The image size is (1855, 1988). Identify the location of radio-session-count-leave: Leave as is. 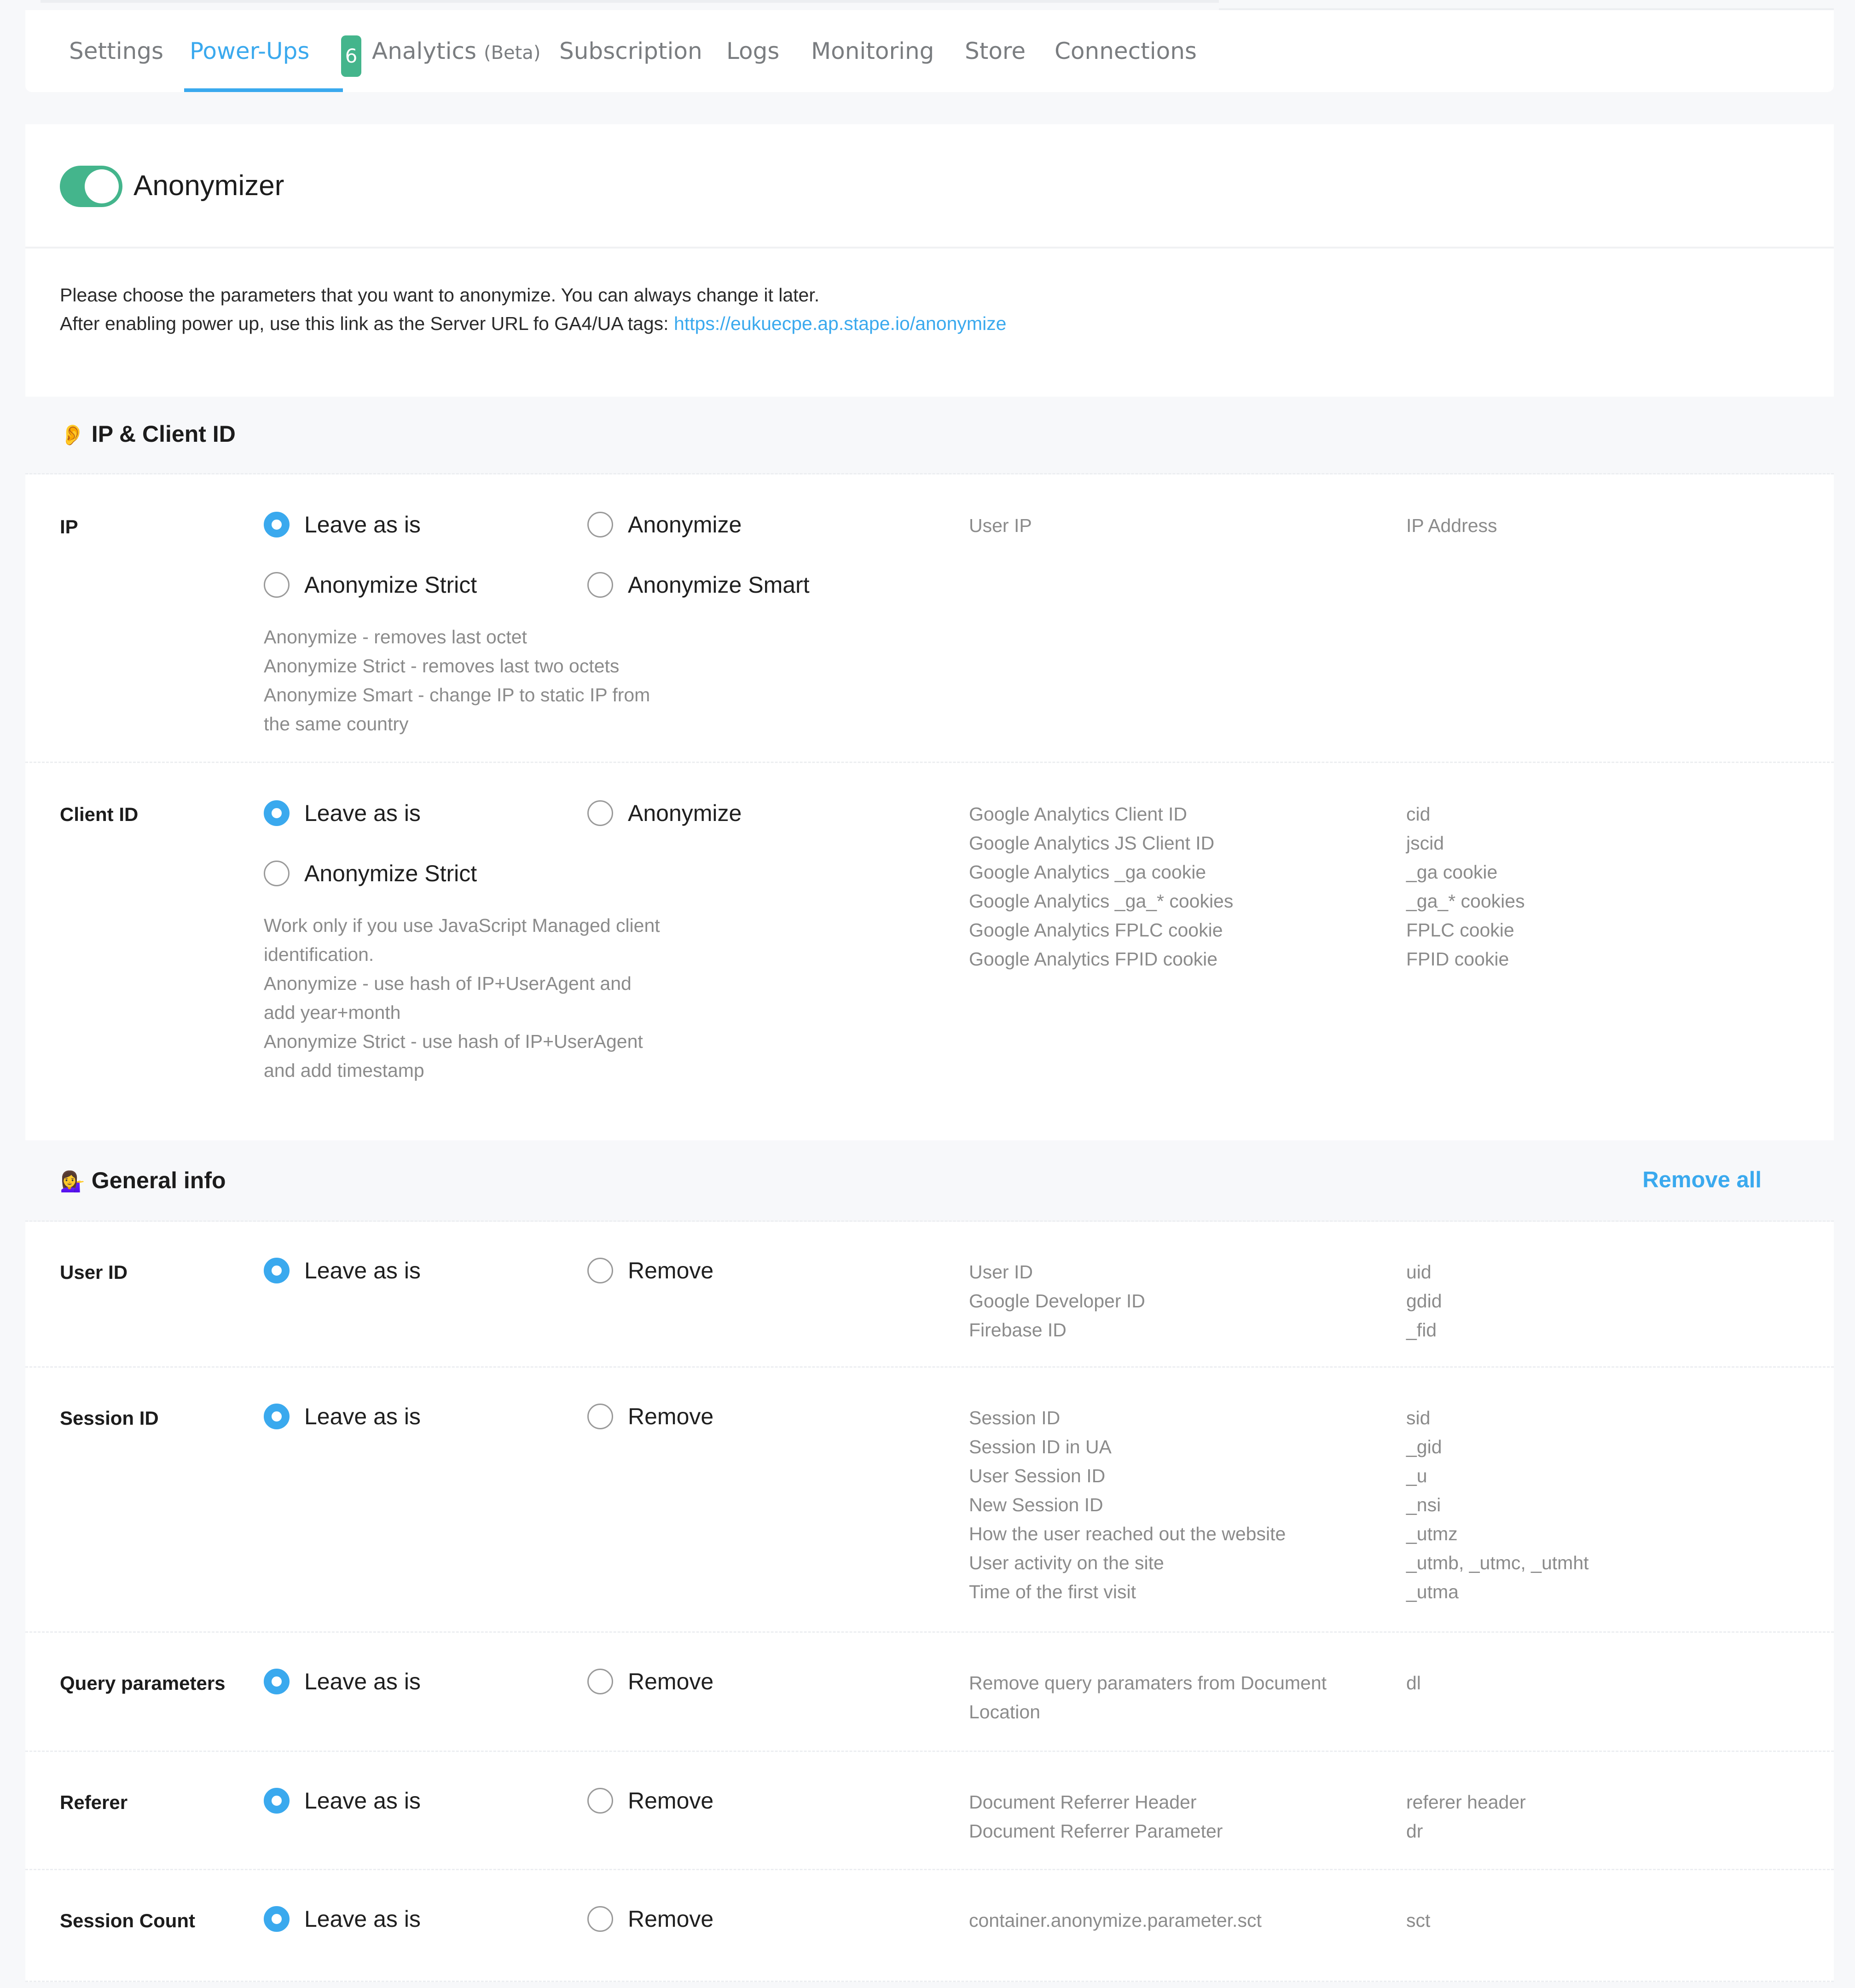
(342, 1919).